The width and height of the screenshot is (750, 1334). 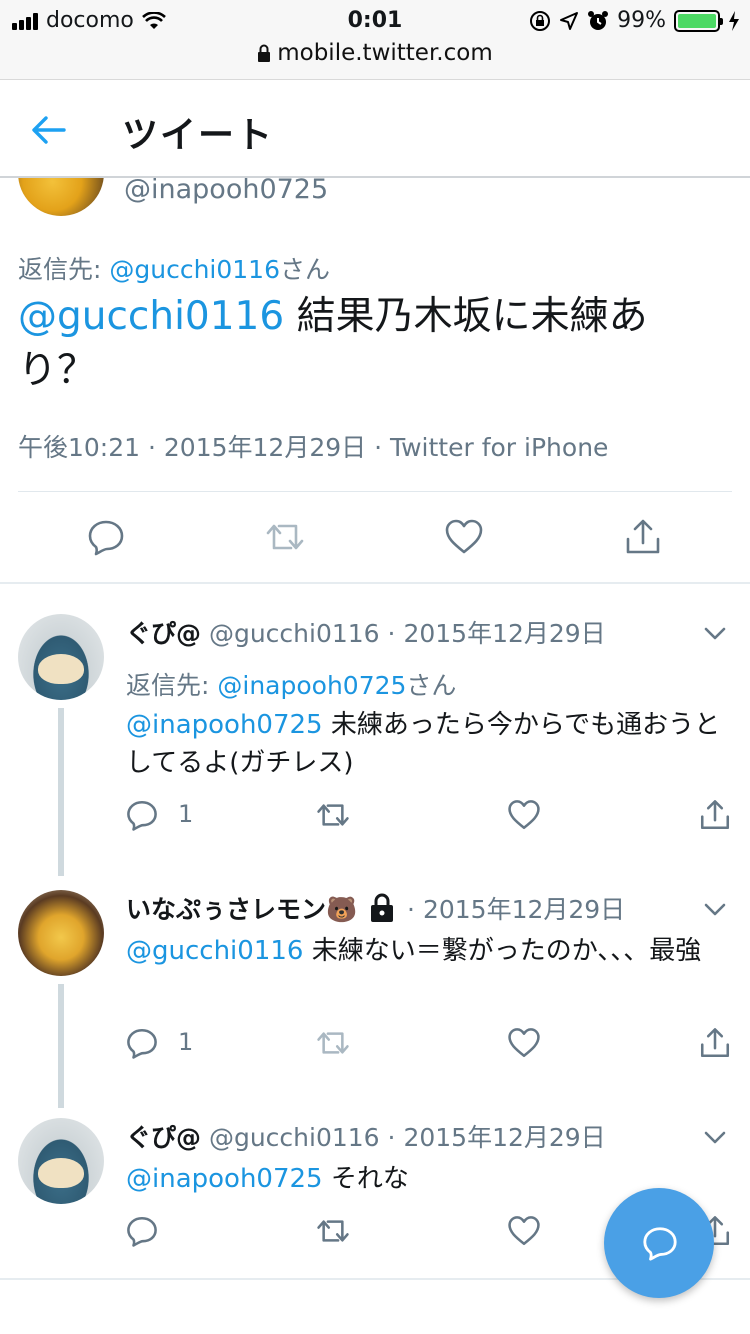 I want to click on location-icon, so click(x=569, y=20).